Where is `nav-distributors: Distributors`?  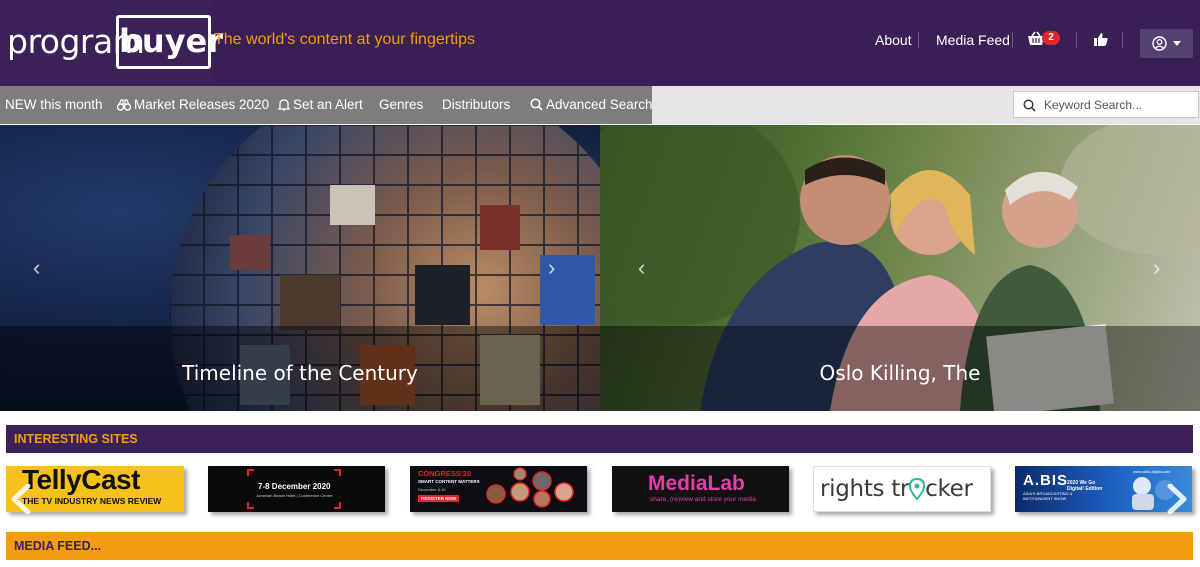 nav-distributors: Distributors is located at coordinates (476, 104).